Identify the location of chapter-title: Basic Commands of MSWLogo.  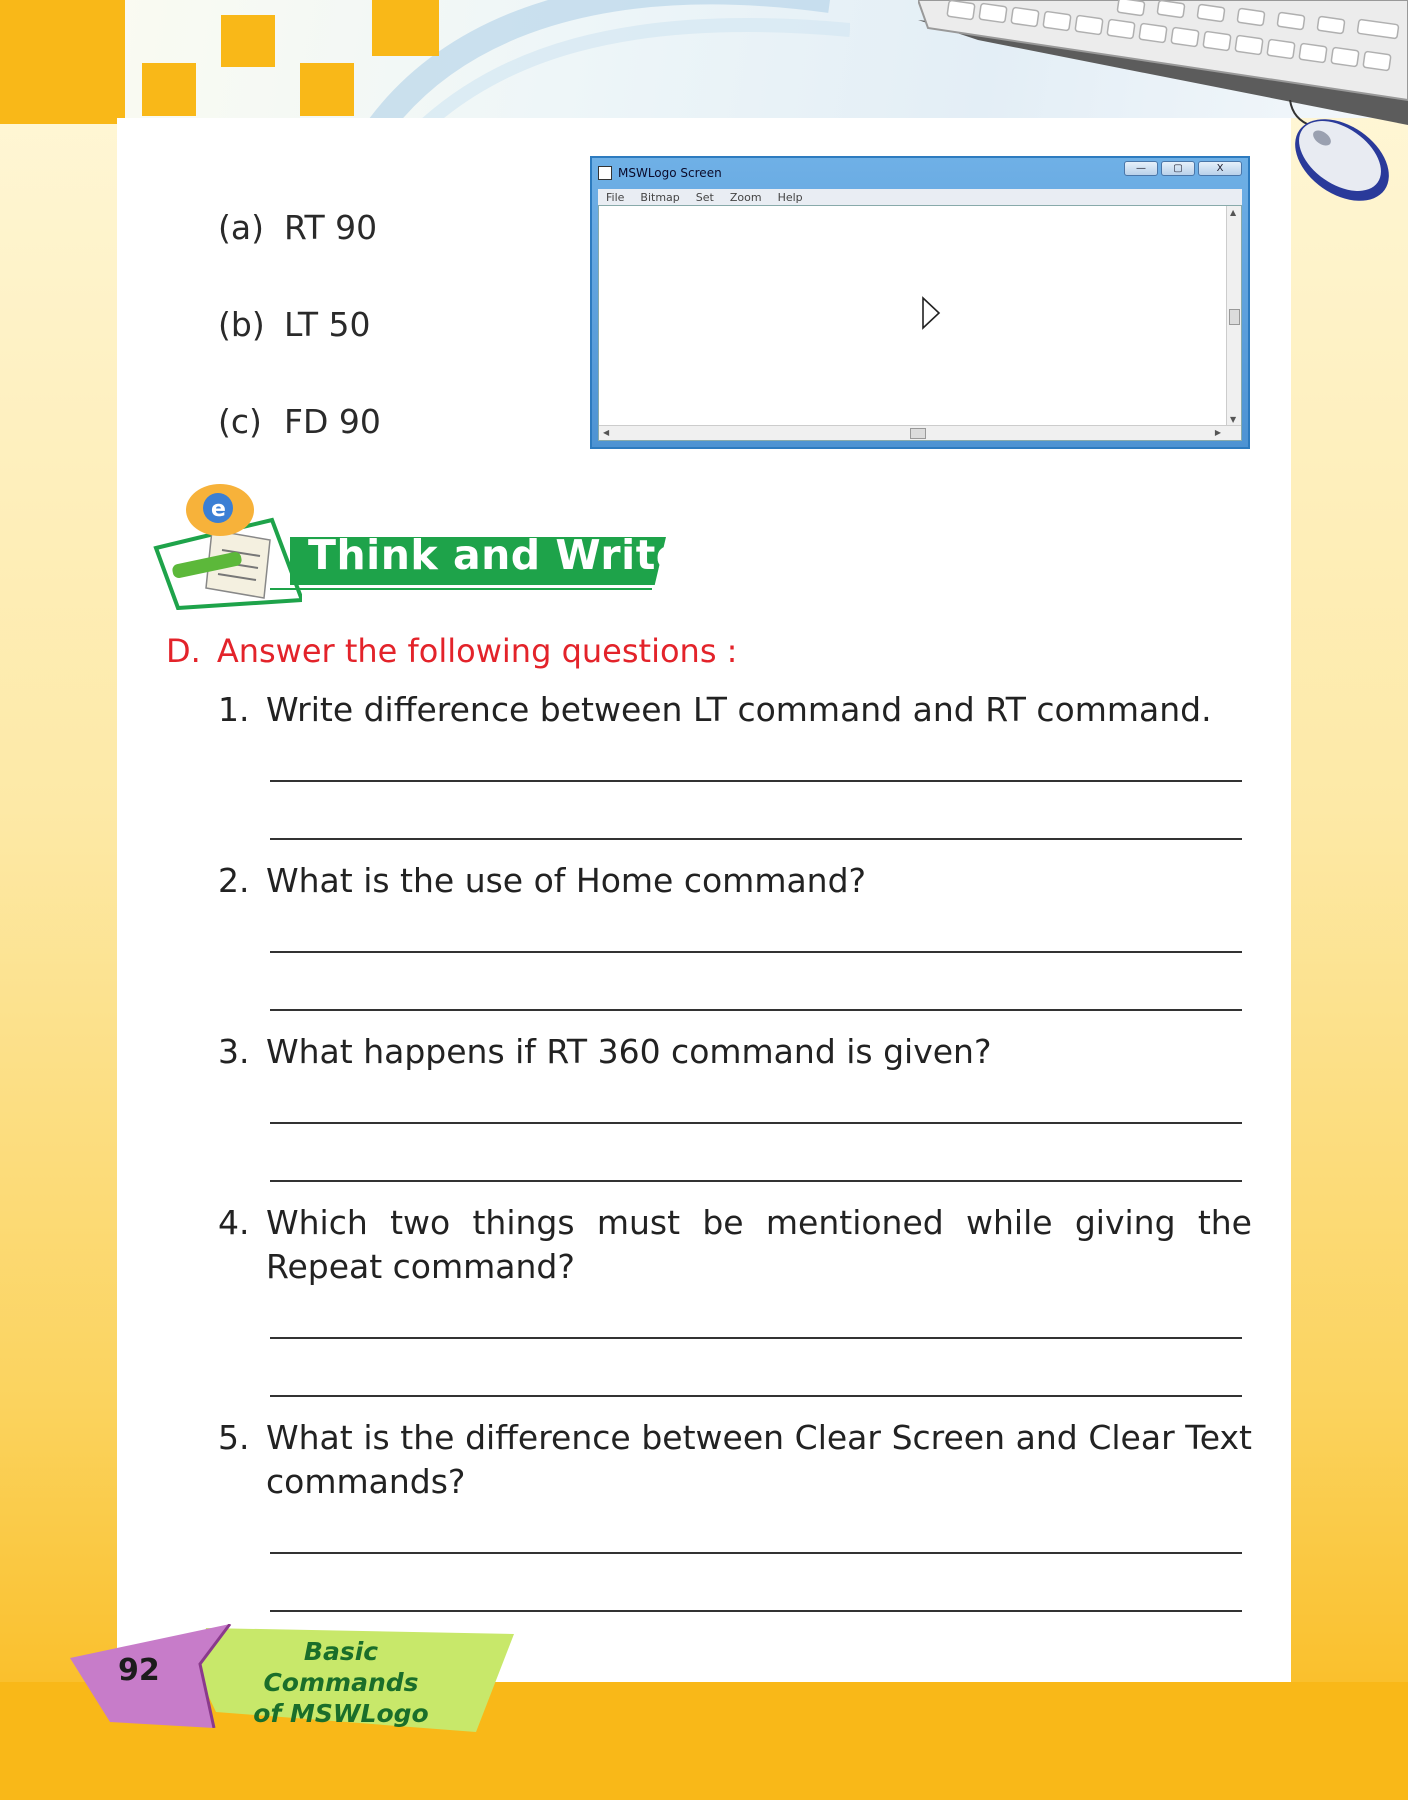
(341, 1682).